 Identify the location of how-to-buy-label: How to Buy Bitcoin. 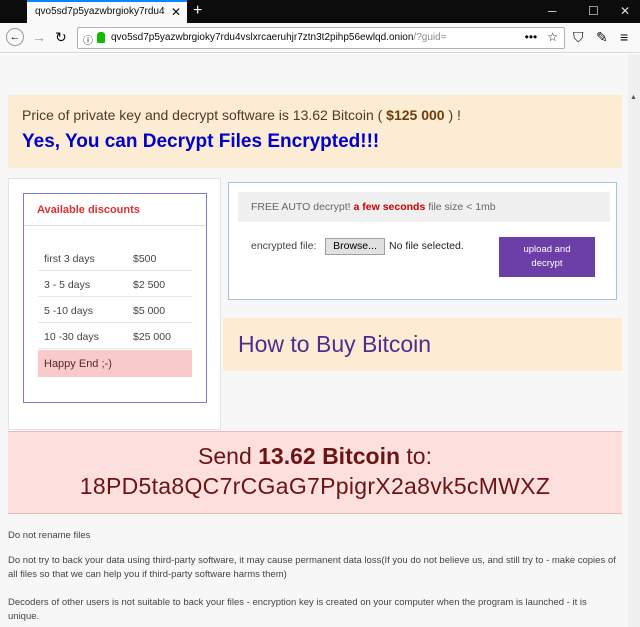
(335, 344).